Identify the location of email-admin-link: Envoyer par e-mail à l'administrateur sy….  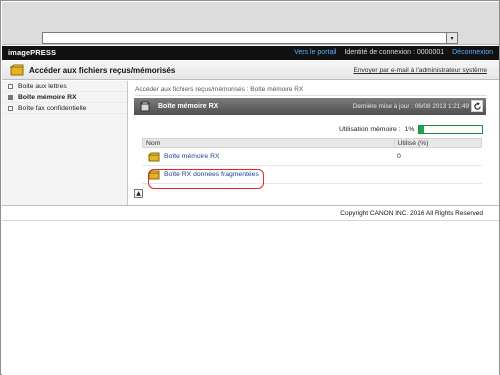
(420, 70).